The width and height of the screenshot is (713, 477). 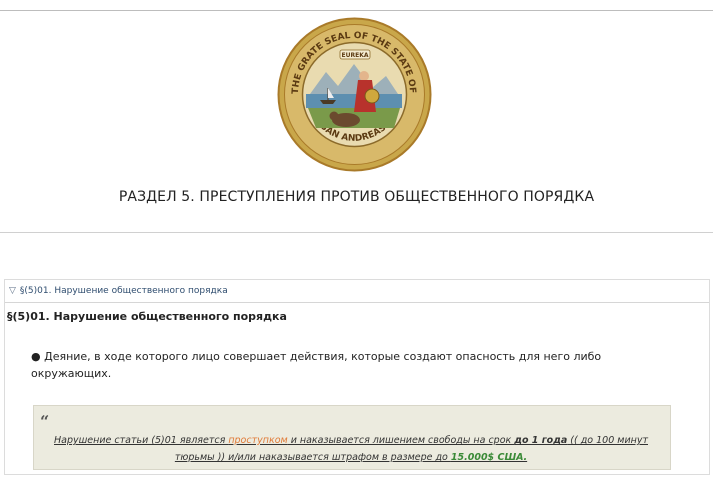 I want to click on divider, so click(x=356, y=232).